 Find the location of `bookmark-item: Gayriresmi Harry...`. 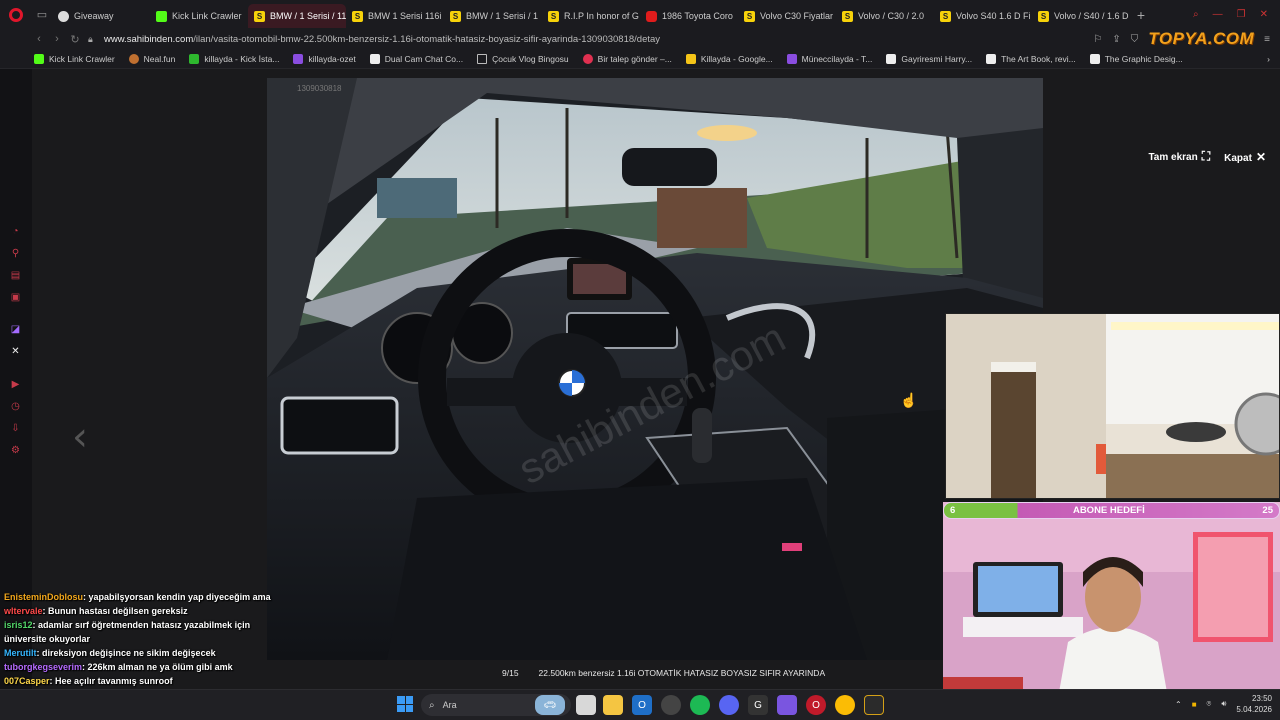

bookmark-item: Gayriresmi Harry... is located at coordinates (929, 58).